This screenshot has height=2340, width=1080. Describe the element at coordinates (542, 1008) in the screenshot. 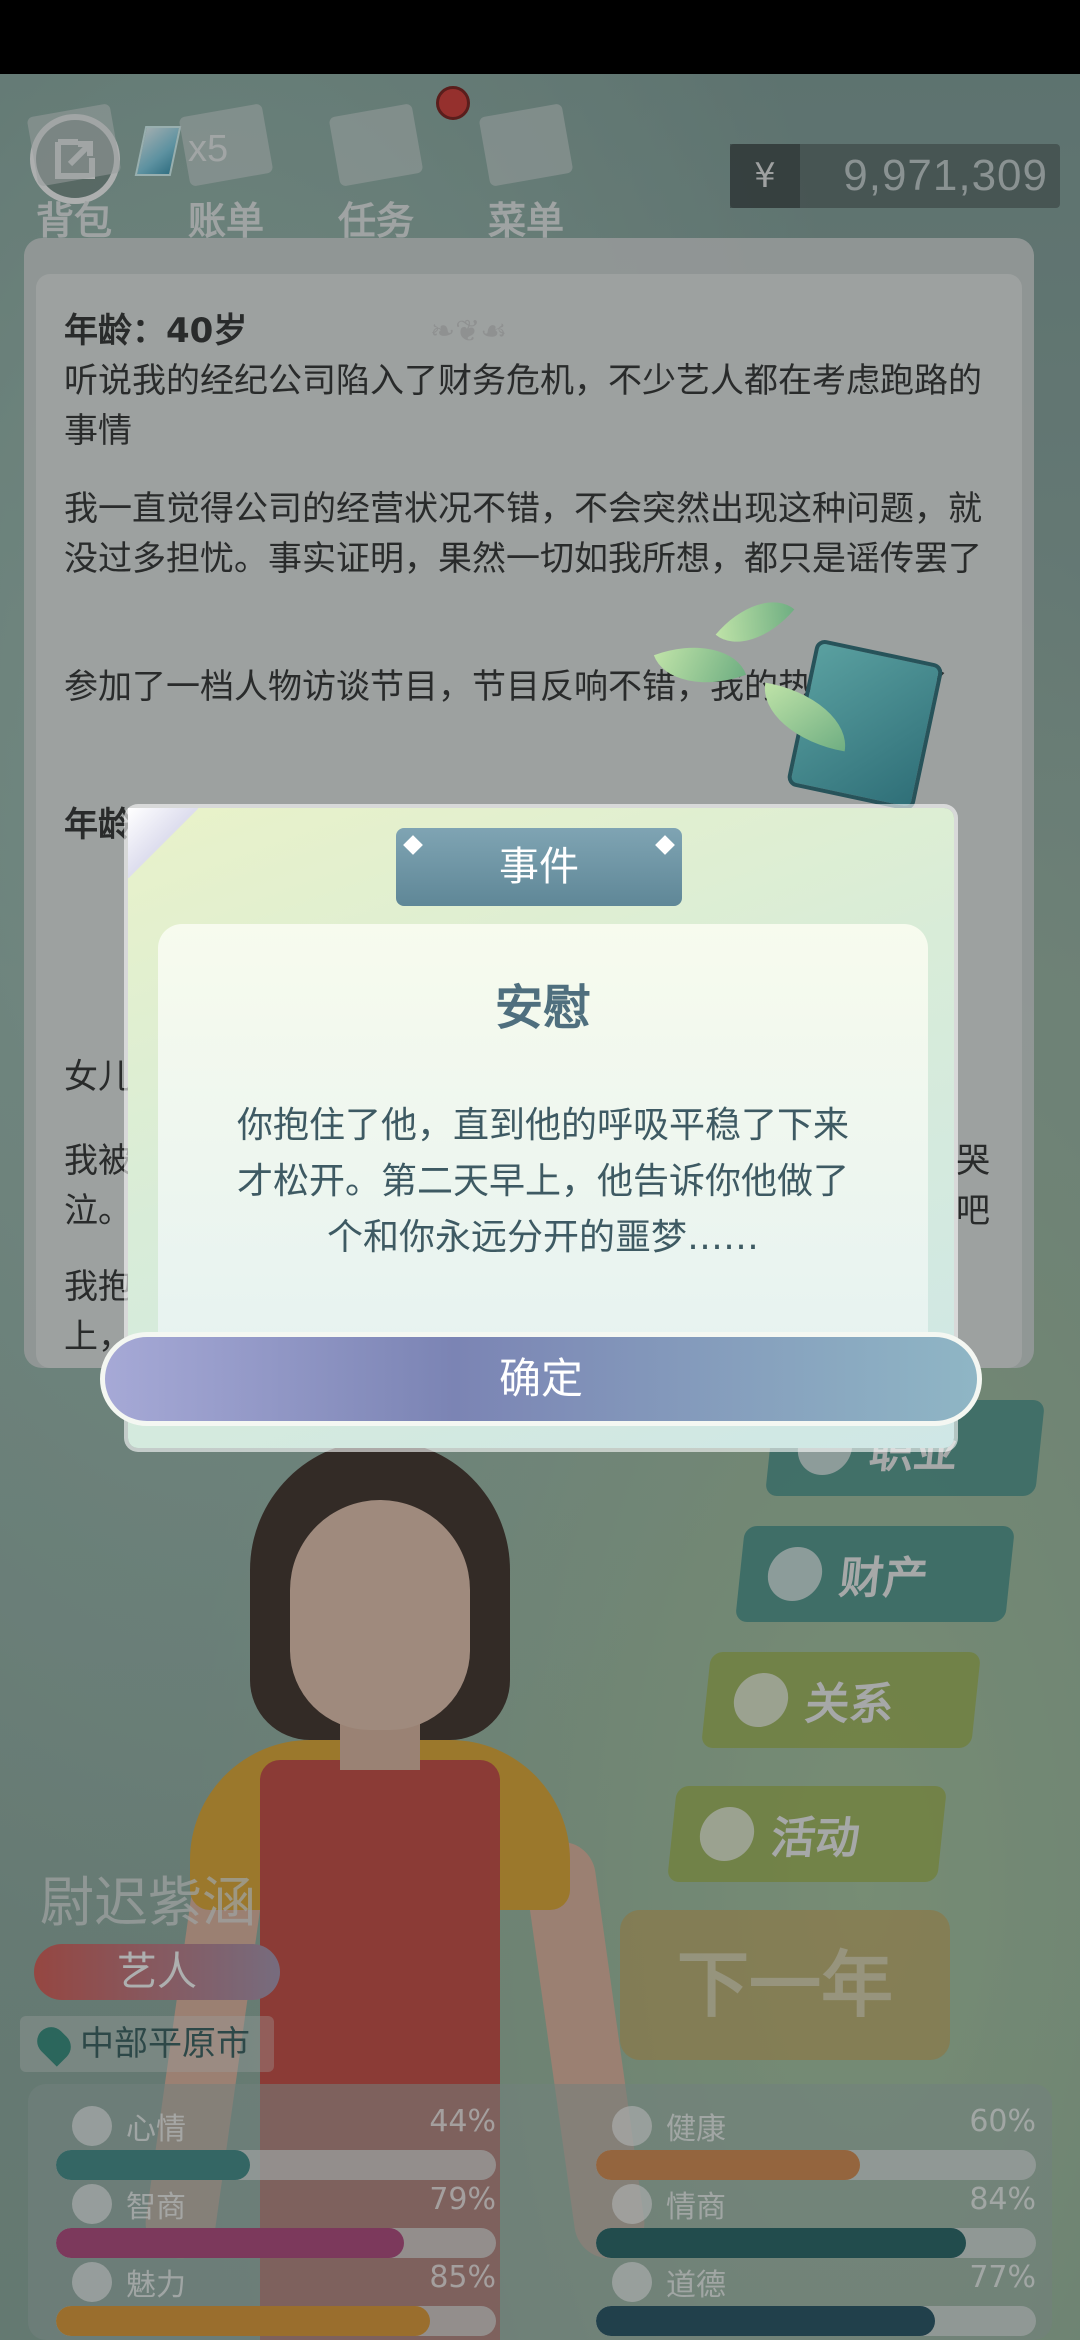

I see `event-title: 安慰` at that location.